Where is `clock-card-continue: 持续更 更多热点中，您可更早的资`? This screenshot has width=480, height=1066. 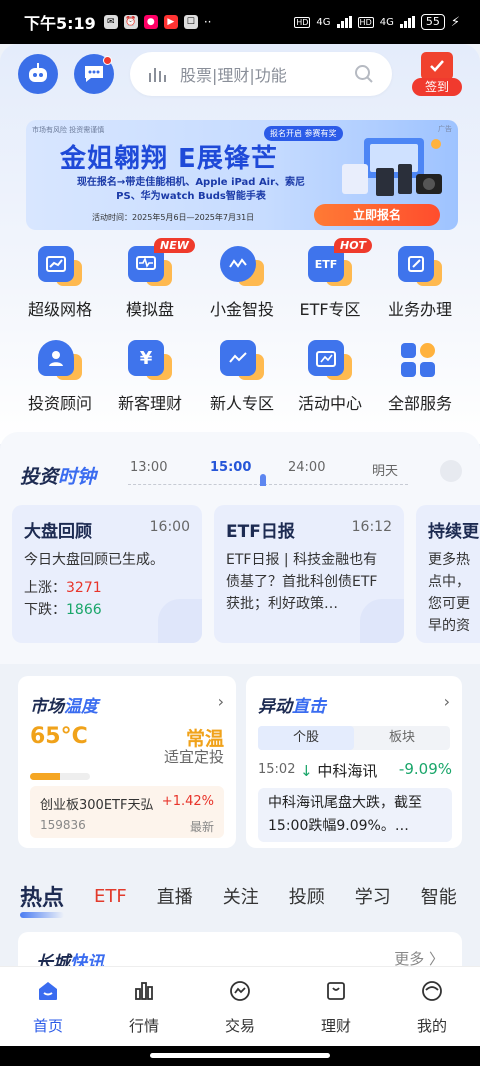 clock-card-continue: 持续更 更多热点中，您可更早的资 is located at coordinates (448, 574).